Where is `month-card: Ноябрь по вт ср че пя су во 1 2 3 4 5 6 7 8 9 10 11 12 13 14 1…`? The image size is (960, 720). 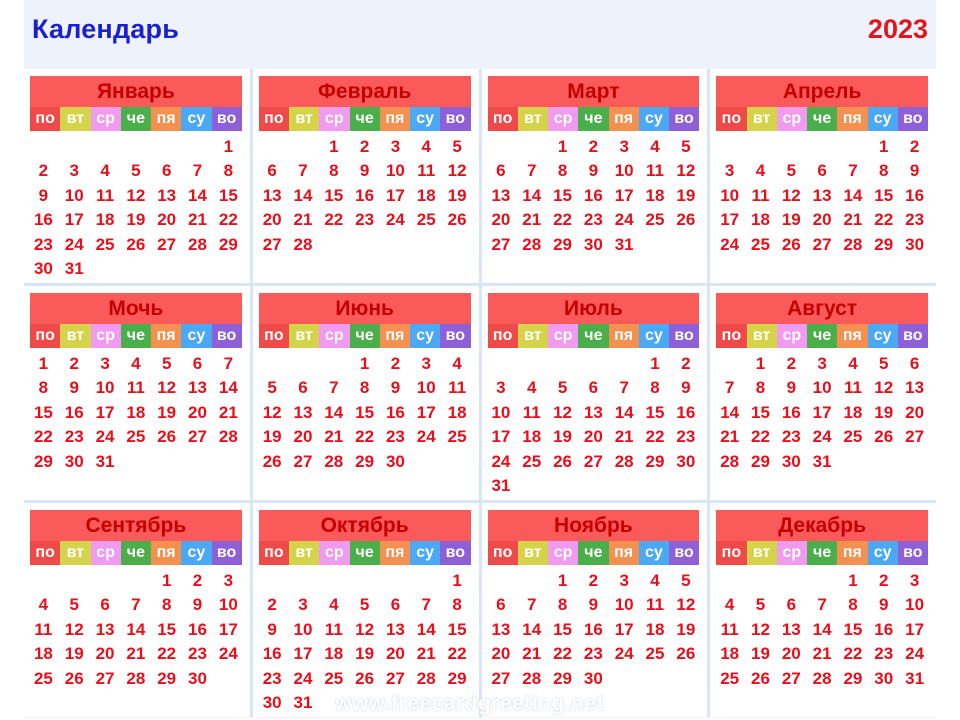
month-card: Ноябрь по вт ср че пя су во 1 2 3 4 5 6 7 8 9 10 11 12 13 14 1… is located at coordinates (594, 610).